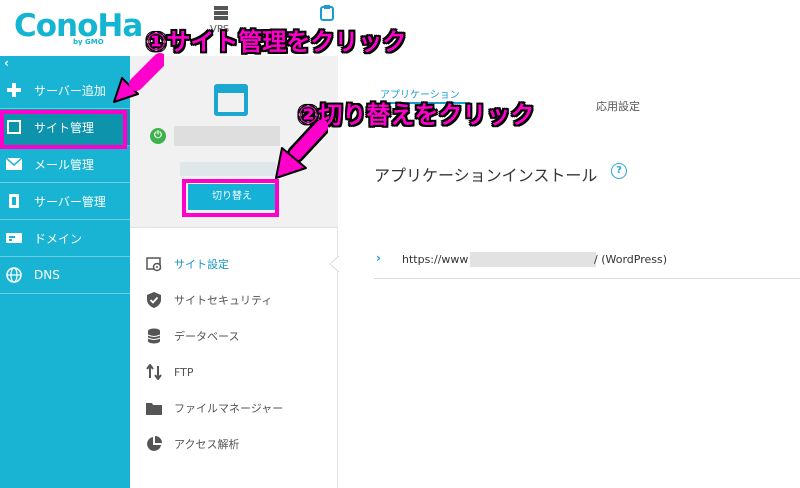 This screenshot has height=488, width=800. What do you see at coordinates (227, 136) in the screenshot?
I see `site-name-redacted` at bounding box center [227, 136].